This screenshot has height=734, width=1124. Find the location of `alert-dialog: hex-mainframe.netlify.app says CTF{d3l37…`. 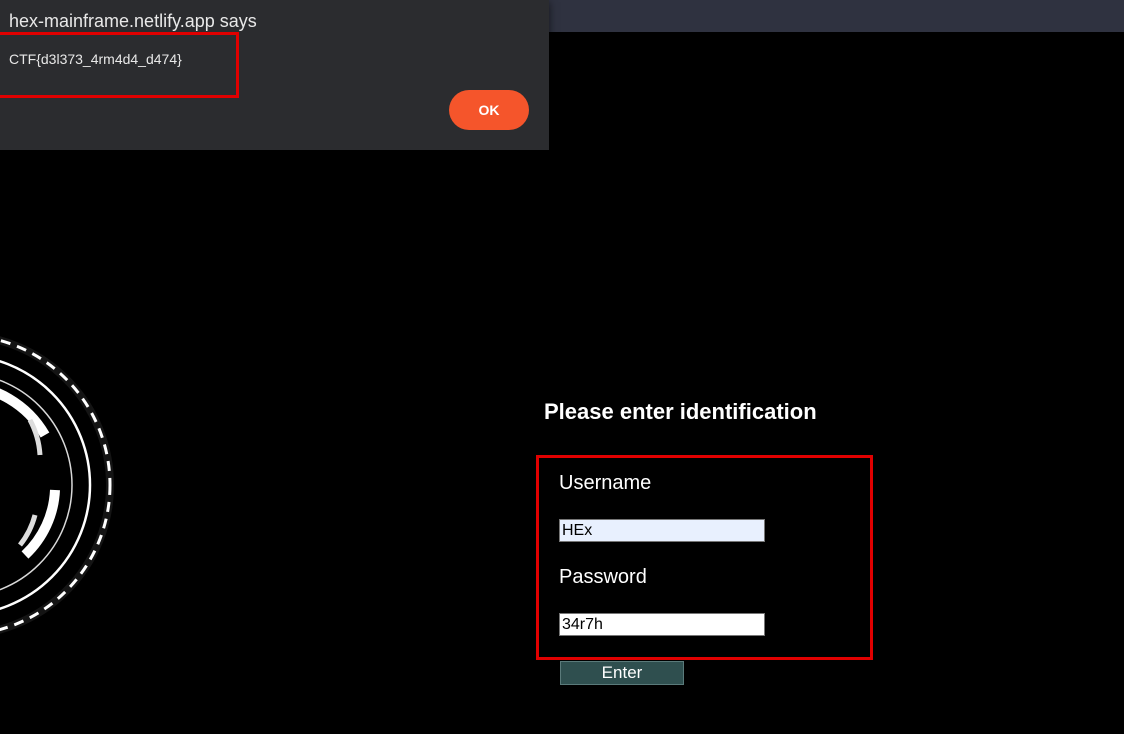

alert-dialog: hex-mainframe.netlify.app says CTF{d3l37… is located at coordinates (274, 75).